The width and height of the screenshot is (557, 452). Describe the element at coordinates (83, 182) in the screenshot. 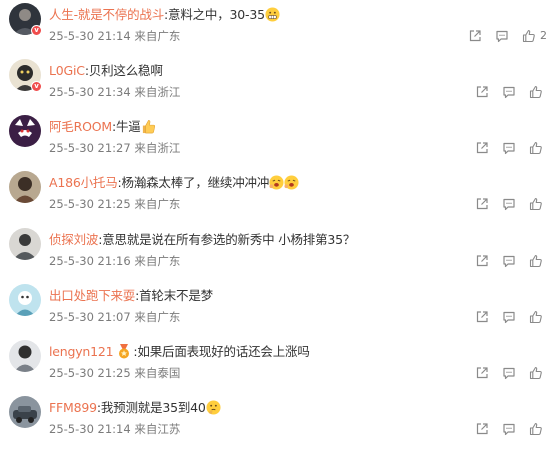

I see `username-link: A186小托马` at that location.